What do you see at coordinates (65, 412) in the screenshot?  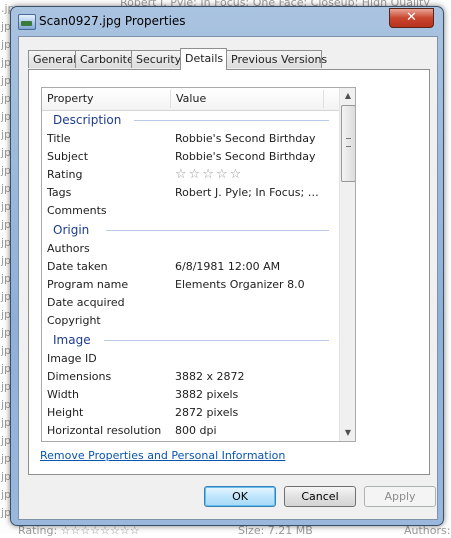 I see `property-name: Height` at bounding box center [65, 412].